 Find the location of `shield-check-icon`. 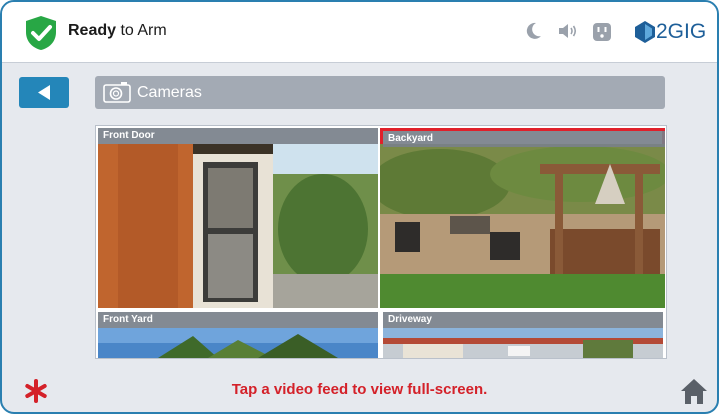

shield-check-icon is located at coordinates (41, 33).